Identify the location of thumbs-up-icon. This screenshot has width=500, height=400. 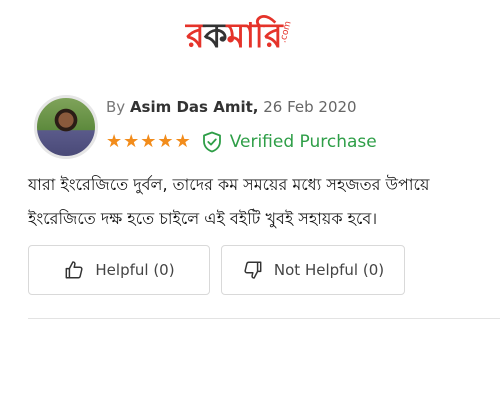
(74, 270).